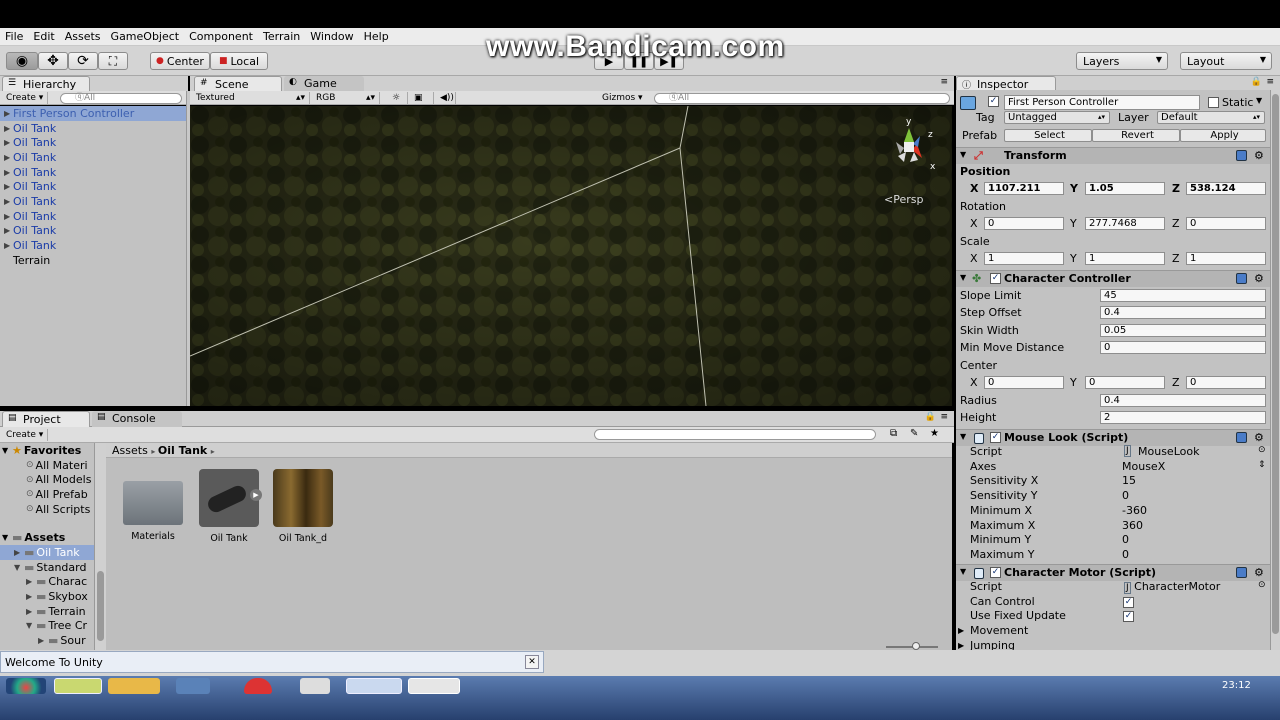 The image size is (1280, 720). What do you see at coordinates (303, 506) in the screenshot?
I see `asset-oil-tank-texture: Oil Tank_d` at bounding box center [303, 506].